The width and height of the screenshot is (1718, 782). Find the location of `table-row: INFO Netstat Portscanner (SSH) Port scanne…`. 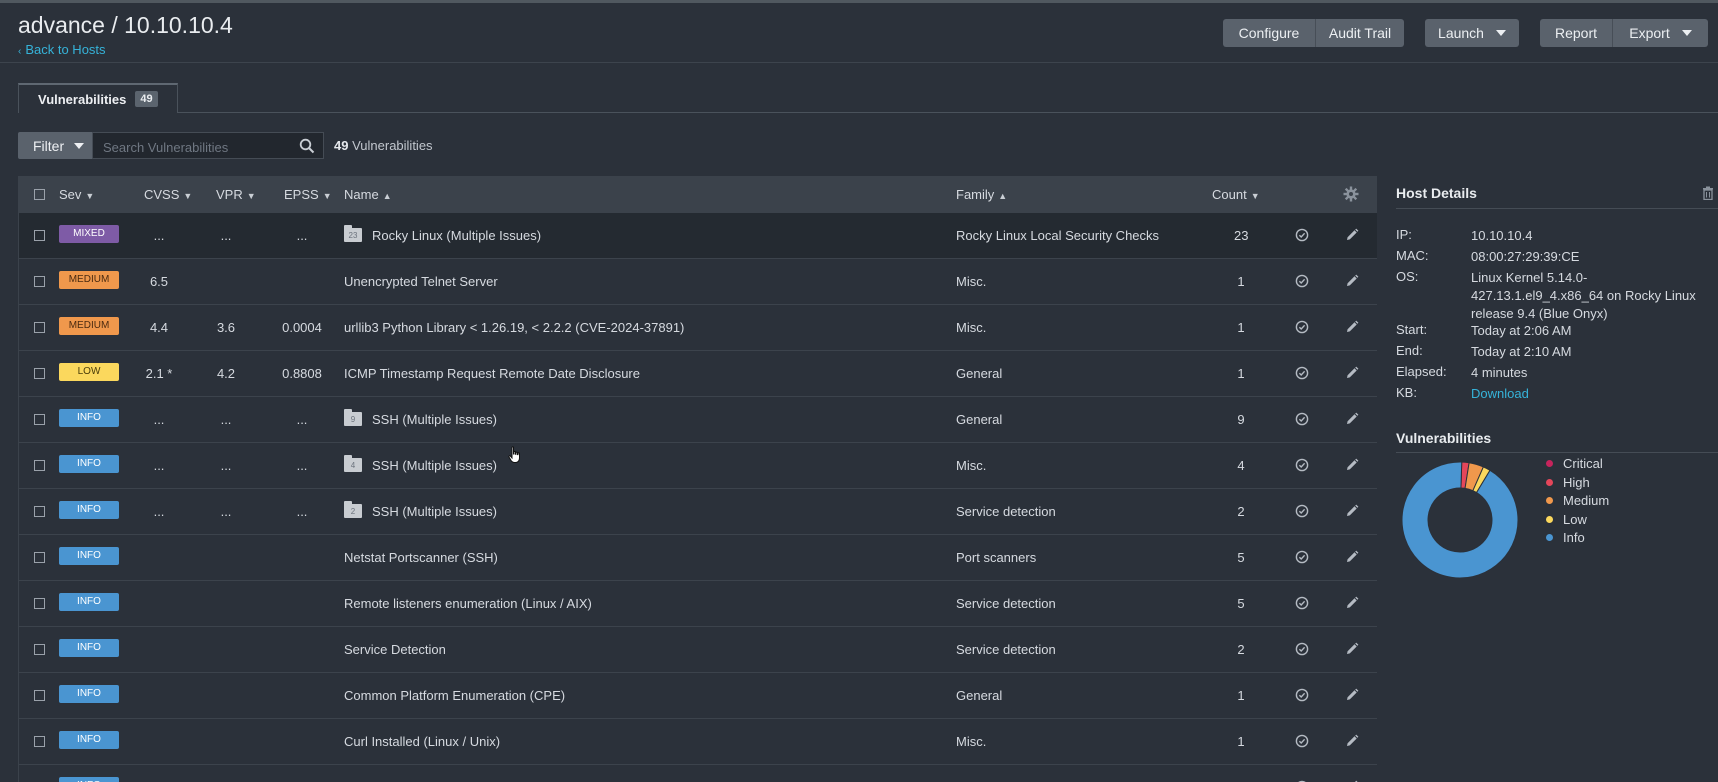

table-row: INFO Netstat Portscanner (SSH) Port scanne… is located at coordinates (698, 558).